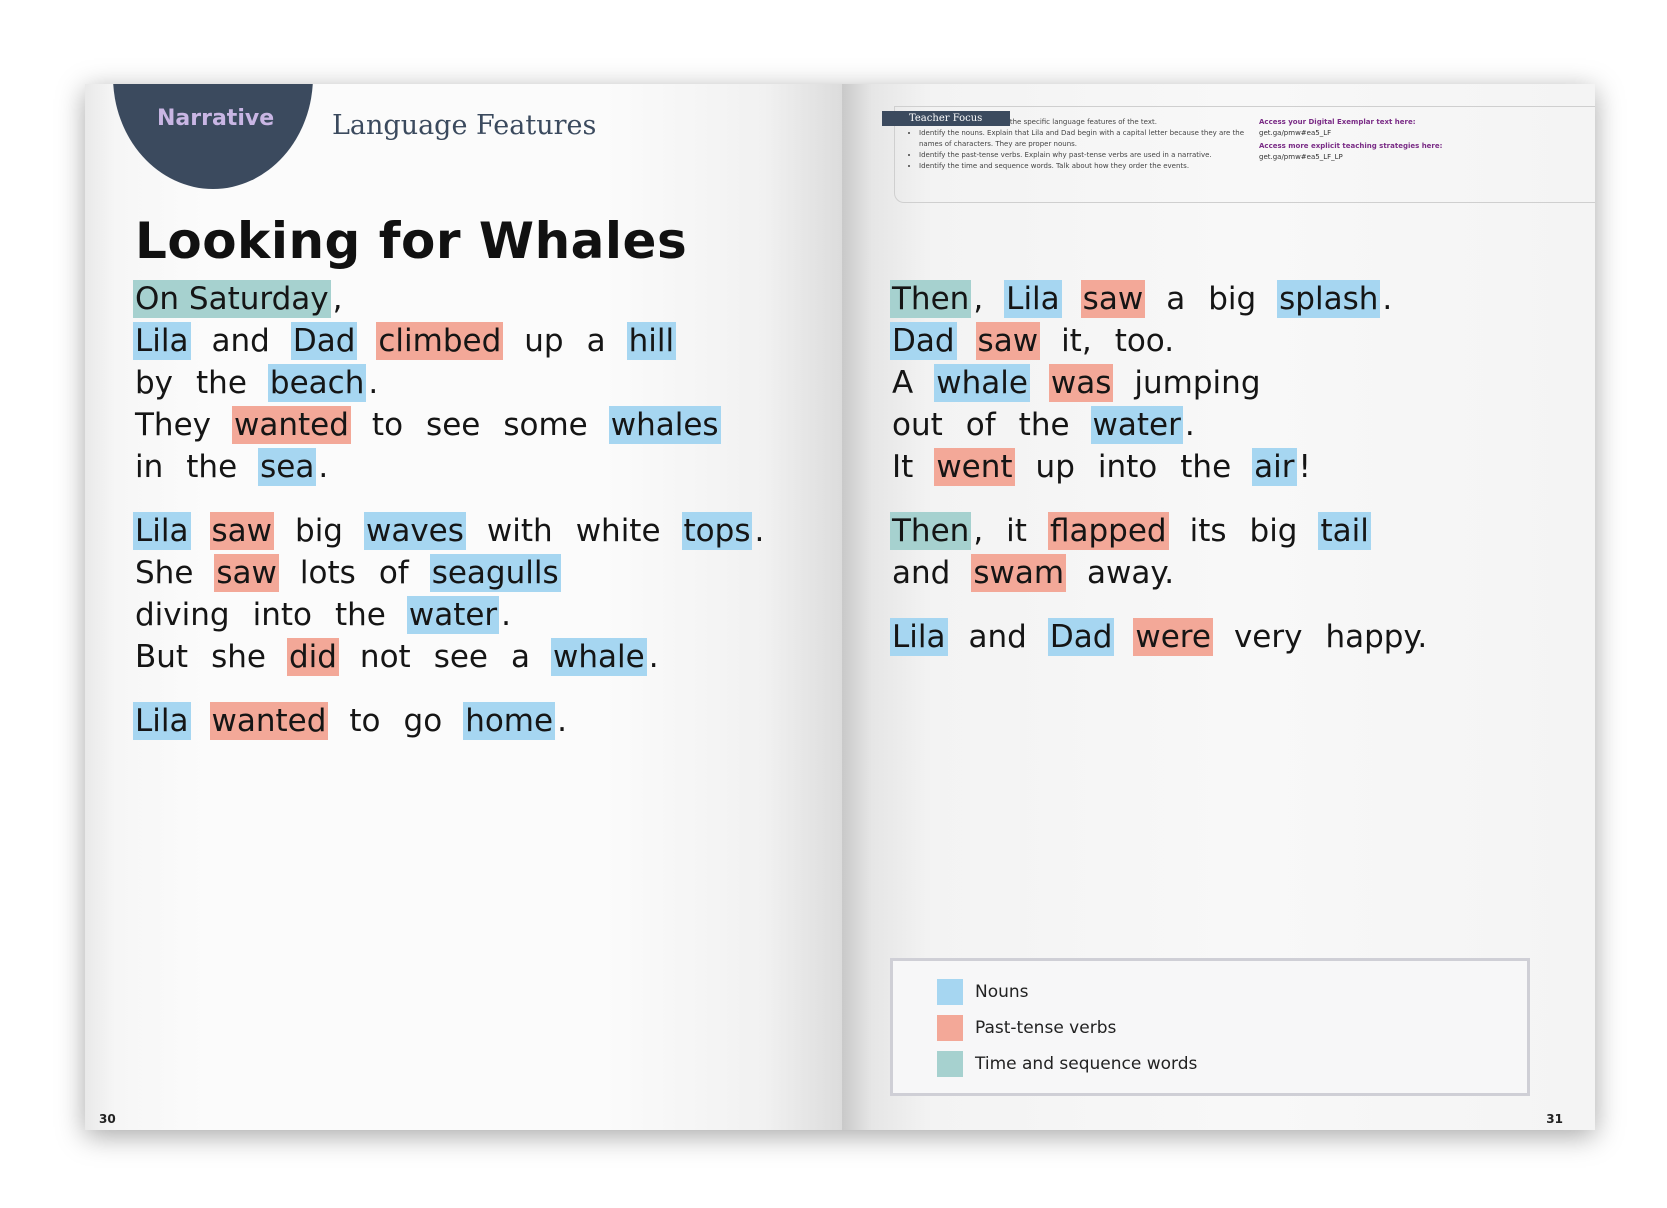 Image resolution: width=1667 pixels, height=1208 pixels. What do you see at coordinates (436, 425) in the screenshot?
I see `story-line: They wanted to see some whales` at bounding box center [436, 425].